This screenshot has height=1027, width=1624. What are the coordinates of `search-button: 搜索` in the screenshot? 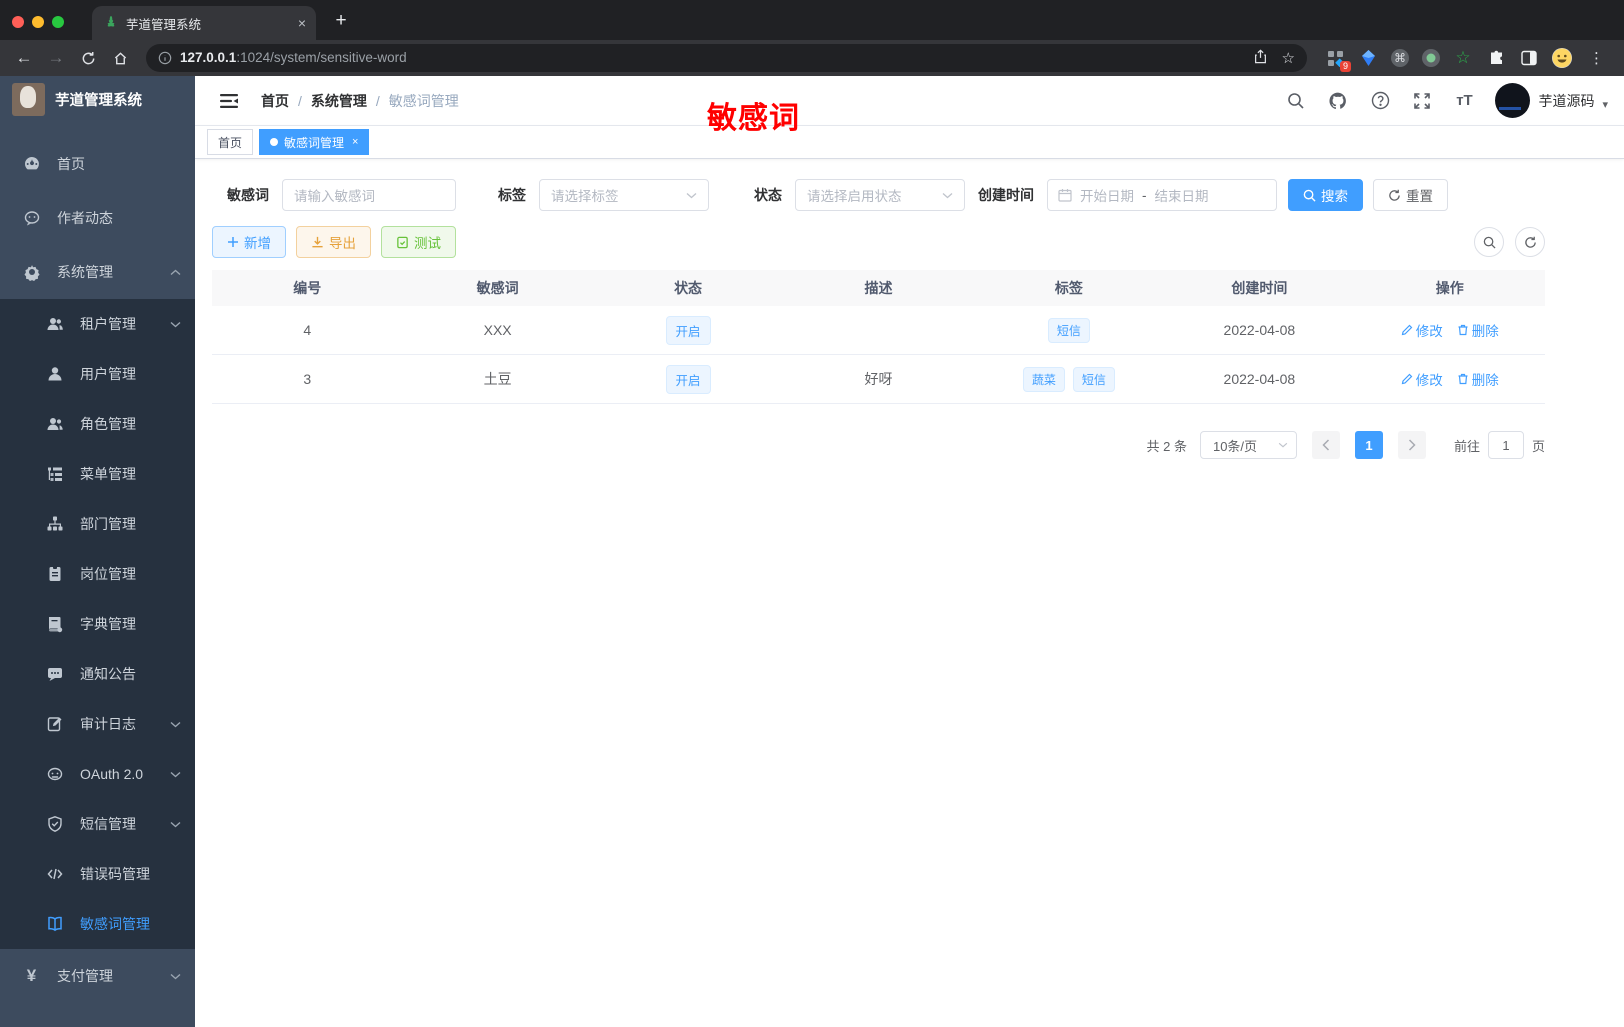 It's located at (1325, 195).